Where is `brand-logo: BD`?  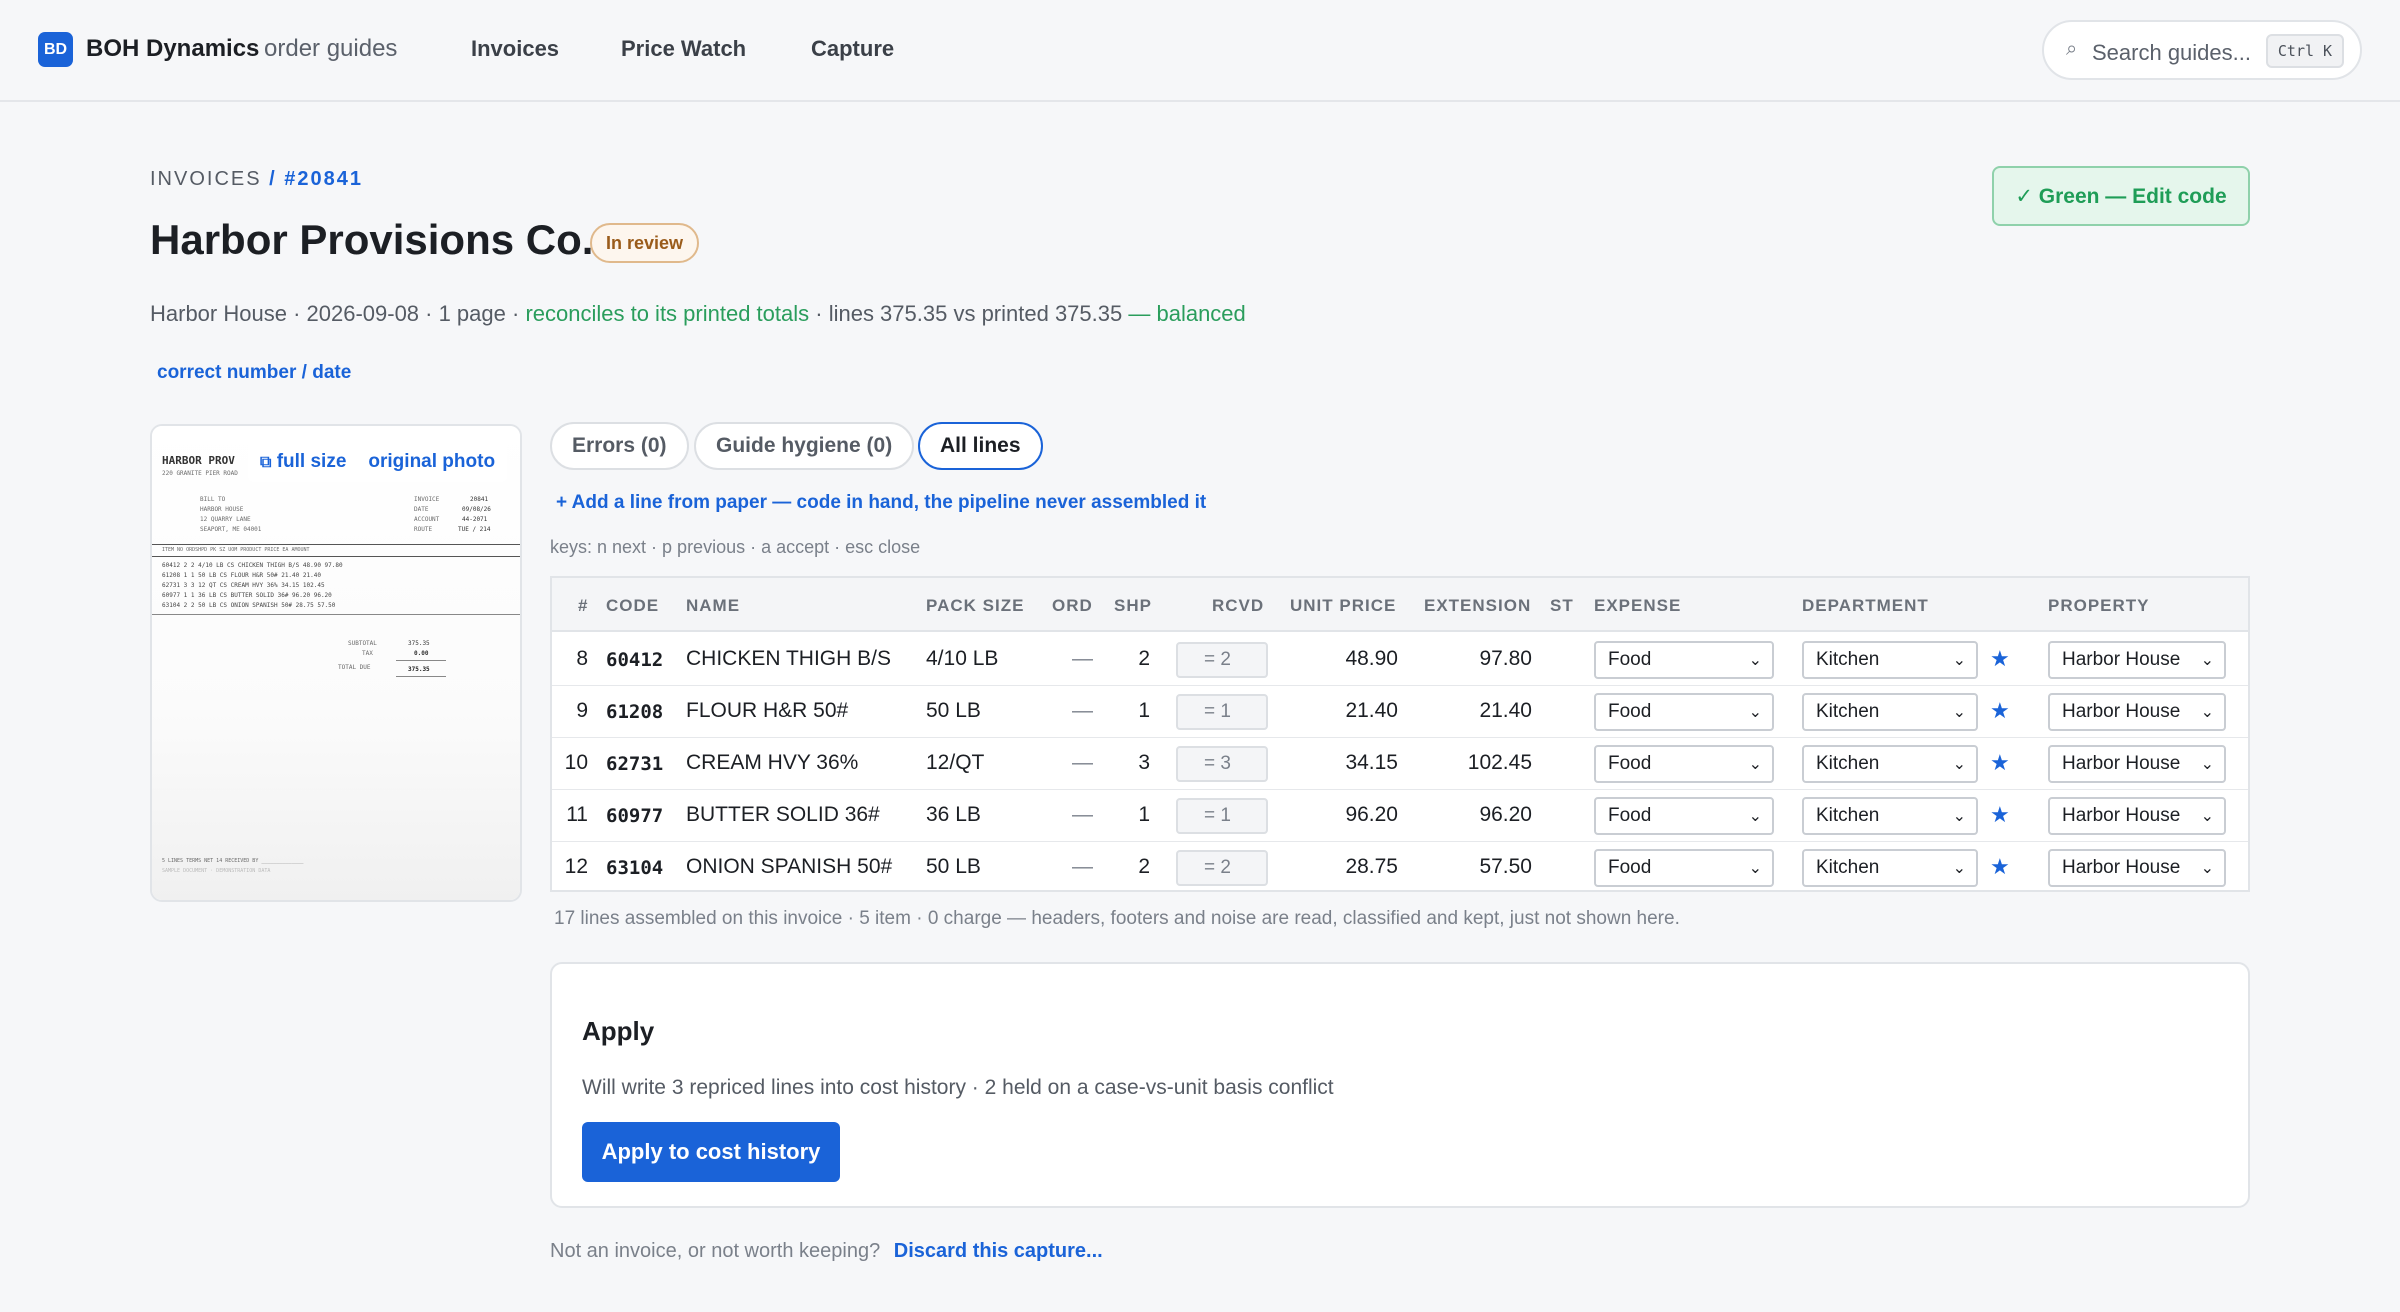
brand-logo: BD is located at coordinates (55, 49).